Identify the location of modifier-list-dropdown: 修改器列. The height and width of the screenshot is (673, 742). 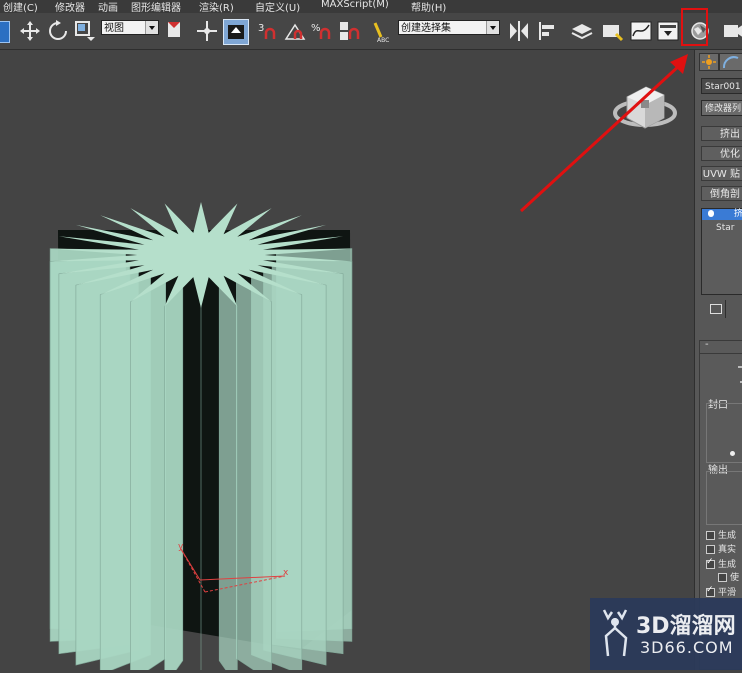
(721, 108).